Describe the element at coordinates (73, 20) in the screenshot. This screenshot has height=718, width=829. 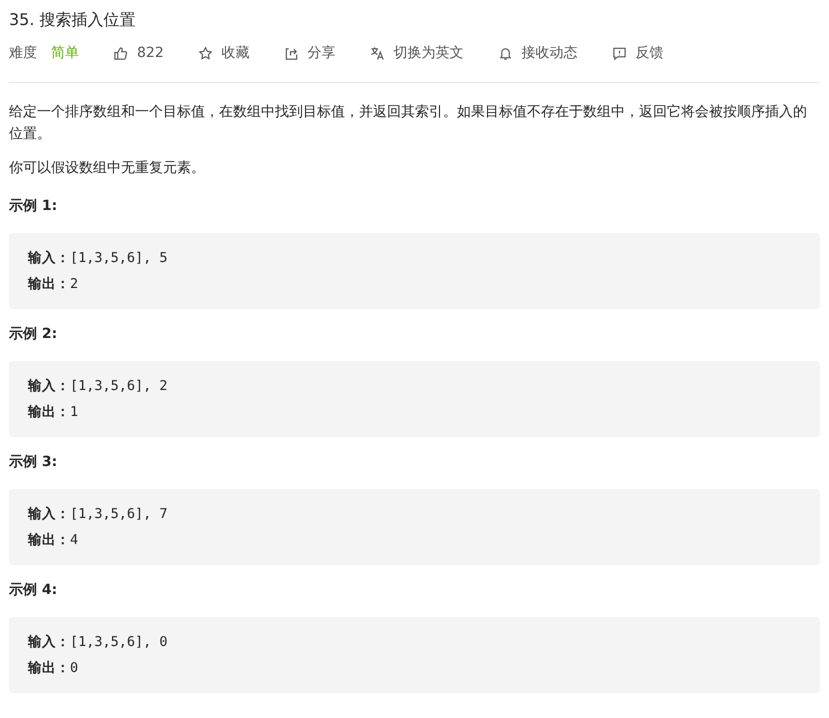
I see `problem-title: 35. 搜索插入位置` at that location.